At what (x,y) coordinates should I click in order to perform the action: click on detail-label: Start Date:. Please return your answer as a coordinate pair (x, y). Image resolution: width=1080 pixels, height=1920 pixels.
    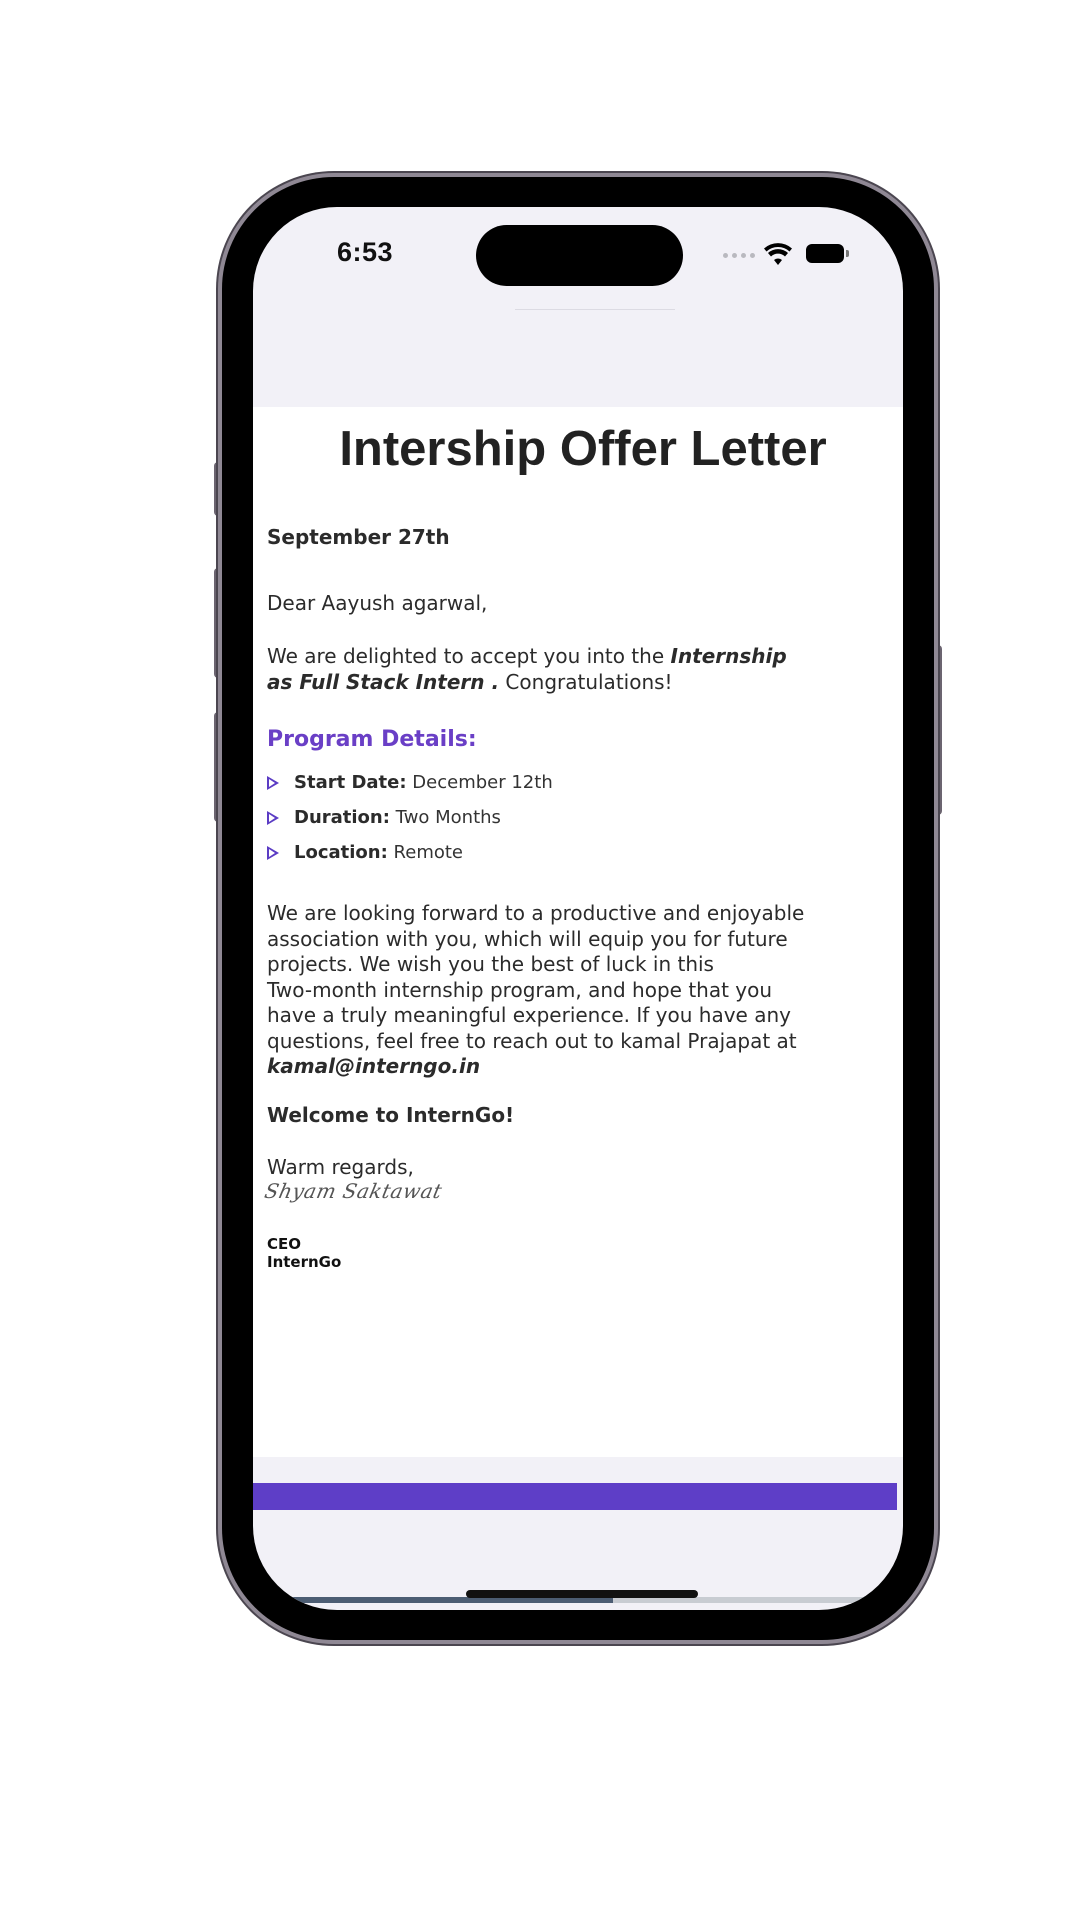
    Looking at the image, I should click on (350, 782).